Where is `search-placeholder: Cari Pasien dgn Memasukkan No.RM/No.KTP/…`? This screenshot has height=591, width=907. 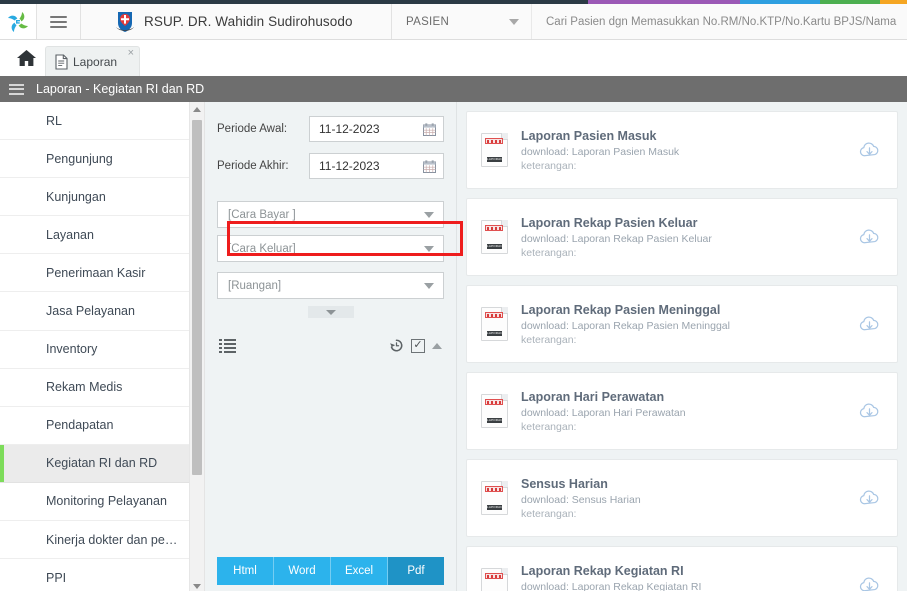 search-placeholder: Cari Pasien dgn Memasukkan No.RM/No.KTP/… is located at coordinates (721, 21).